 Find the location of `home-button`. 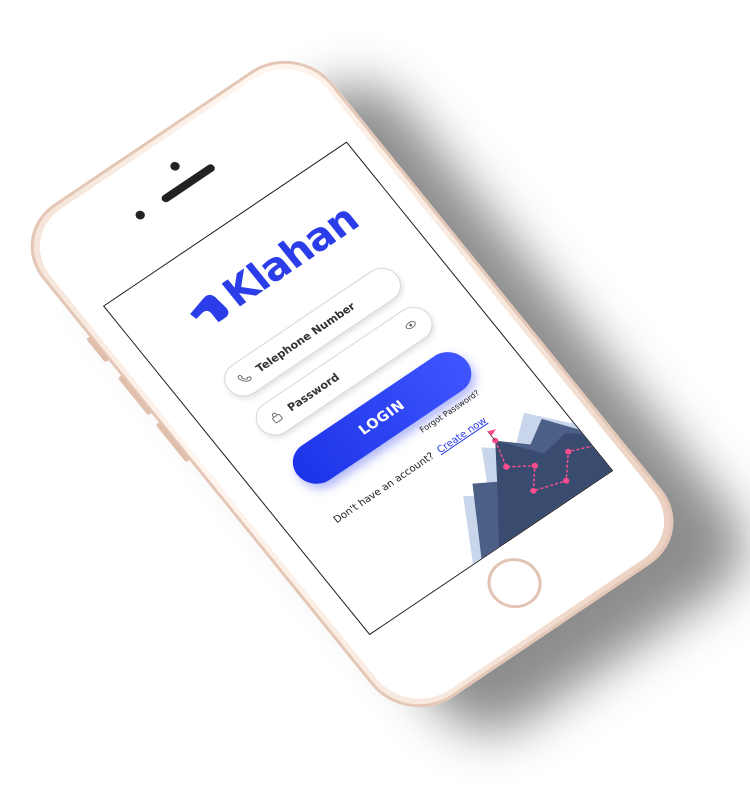

home-button is located at coordinates (514, 583).